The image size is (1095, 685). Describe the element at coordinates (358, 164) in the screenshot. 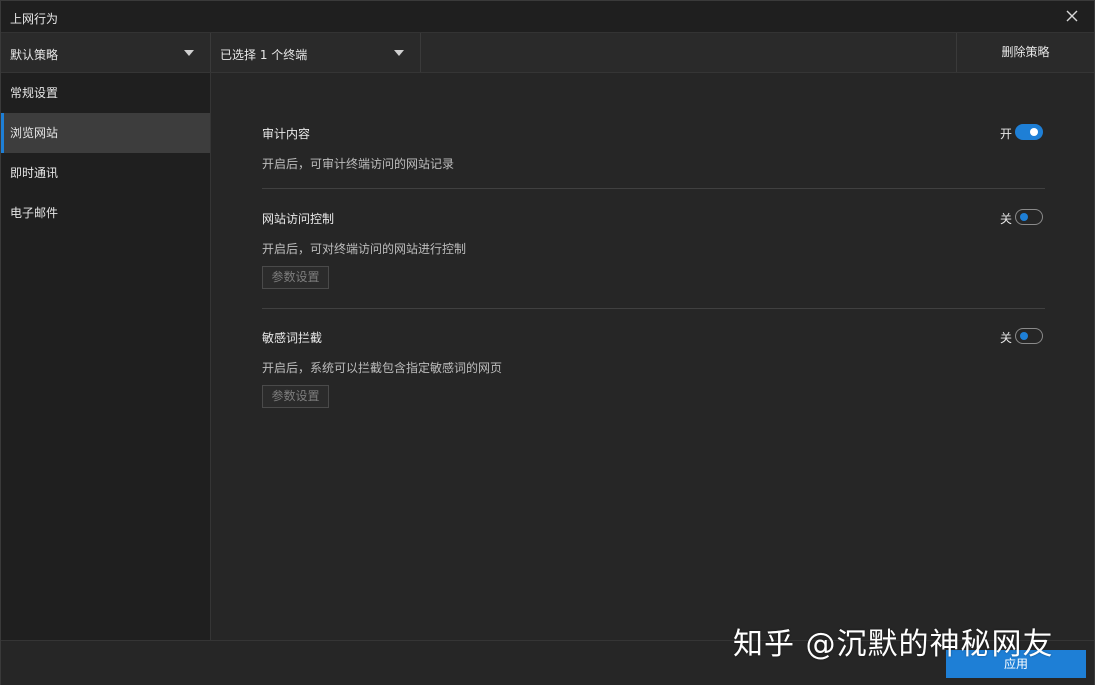

I see `section-description: 开启后，可审计终端访问的网站记录` at that location.